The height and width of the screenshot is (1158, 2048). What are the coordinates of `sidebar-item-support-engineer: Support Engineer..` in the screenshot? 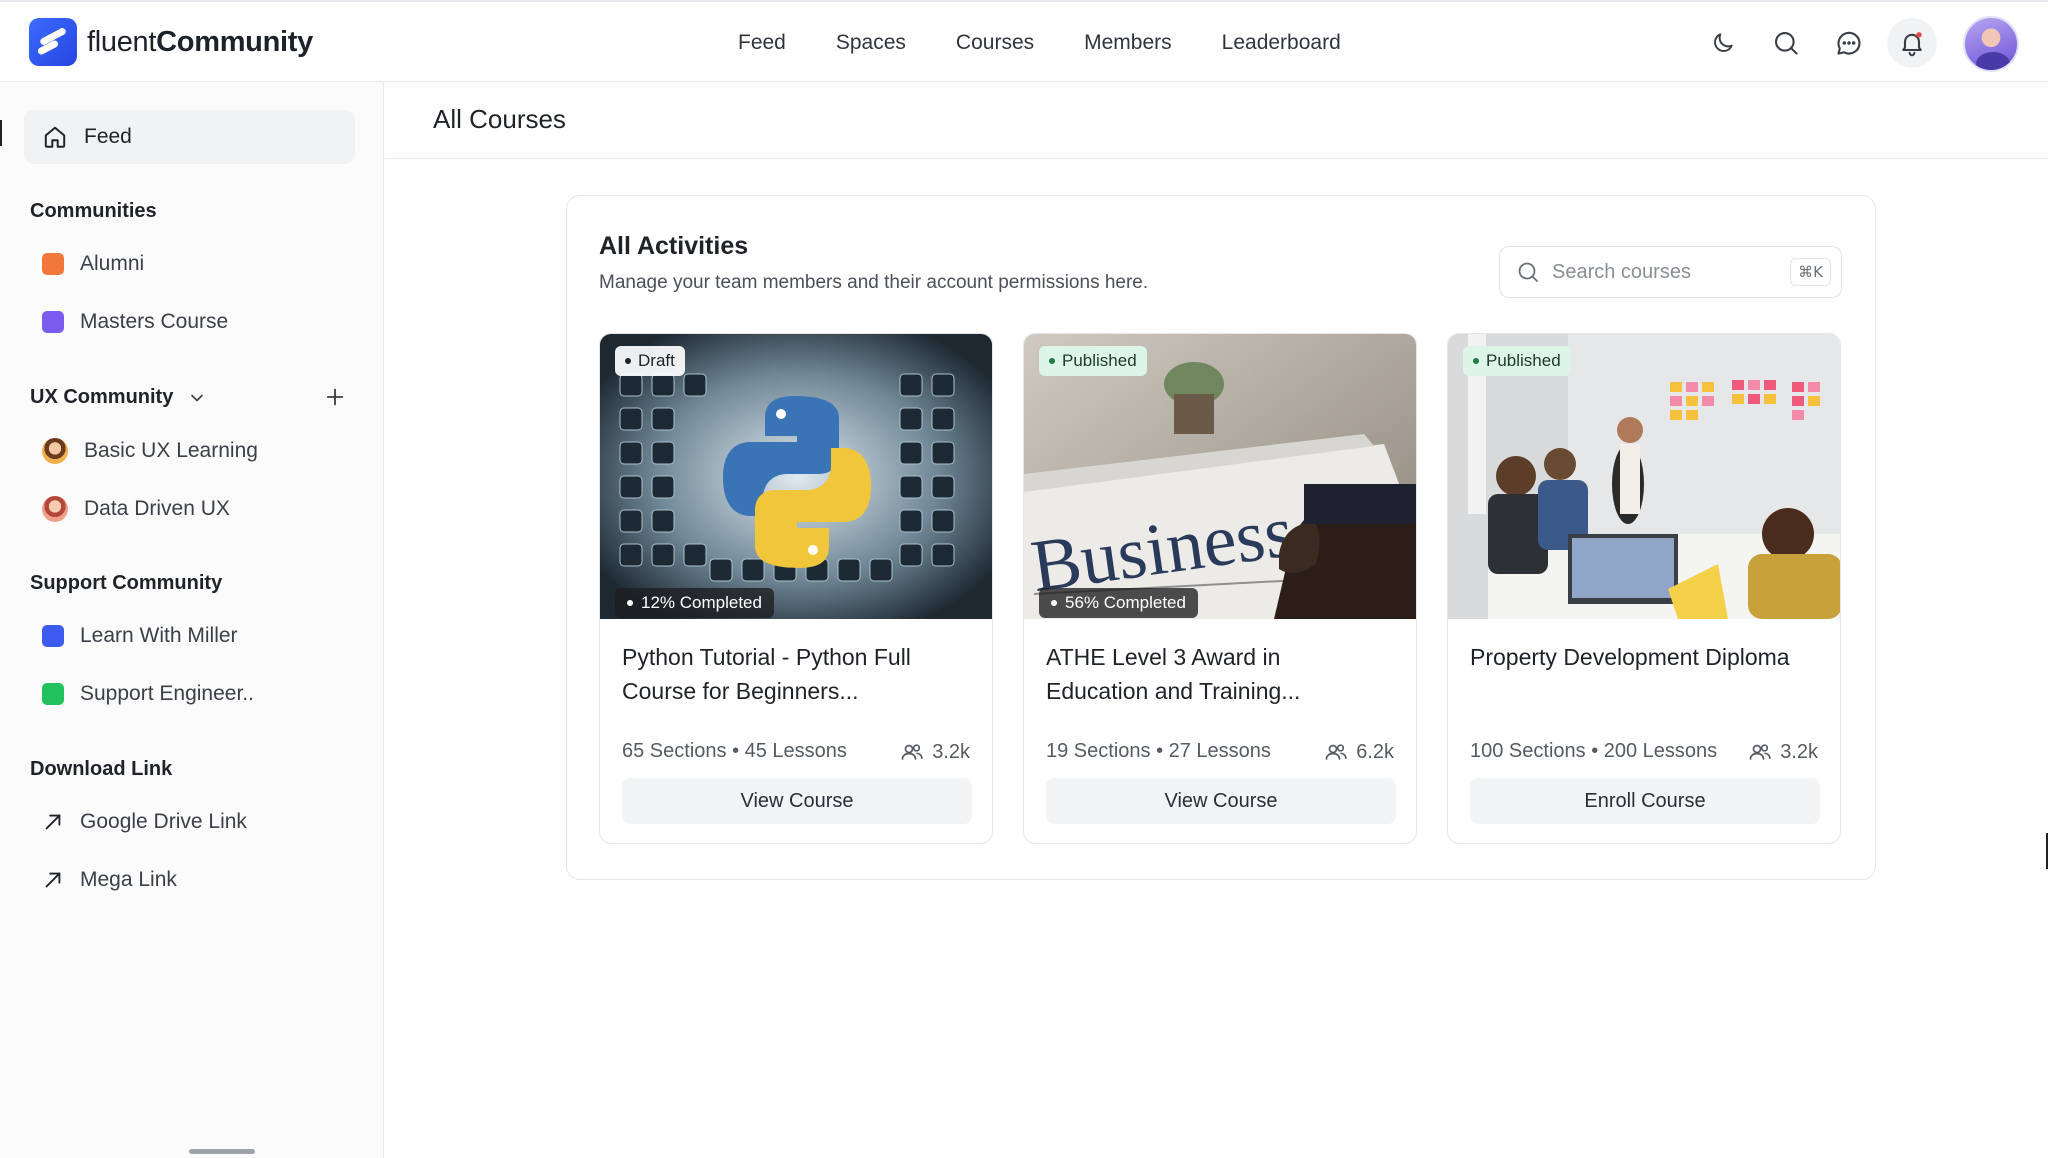 It's located at (148, 694).